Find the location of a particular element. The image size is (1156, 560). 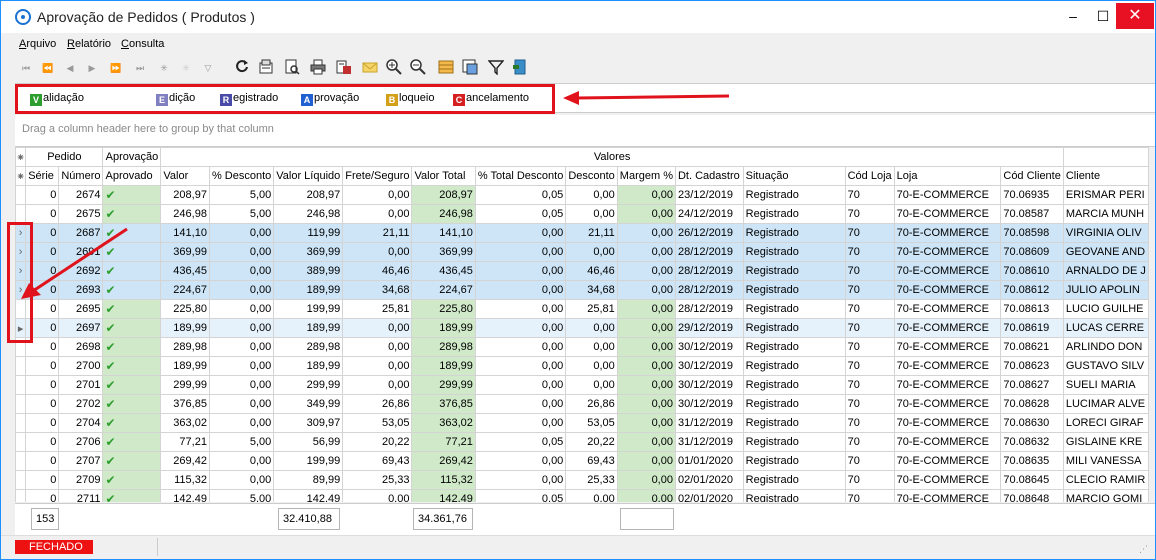

column-header: Situação is located at coordinates (794, 176).